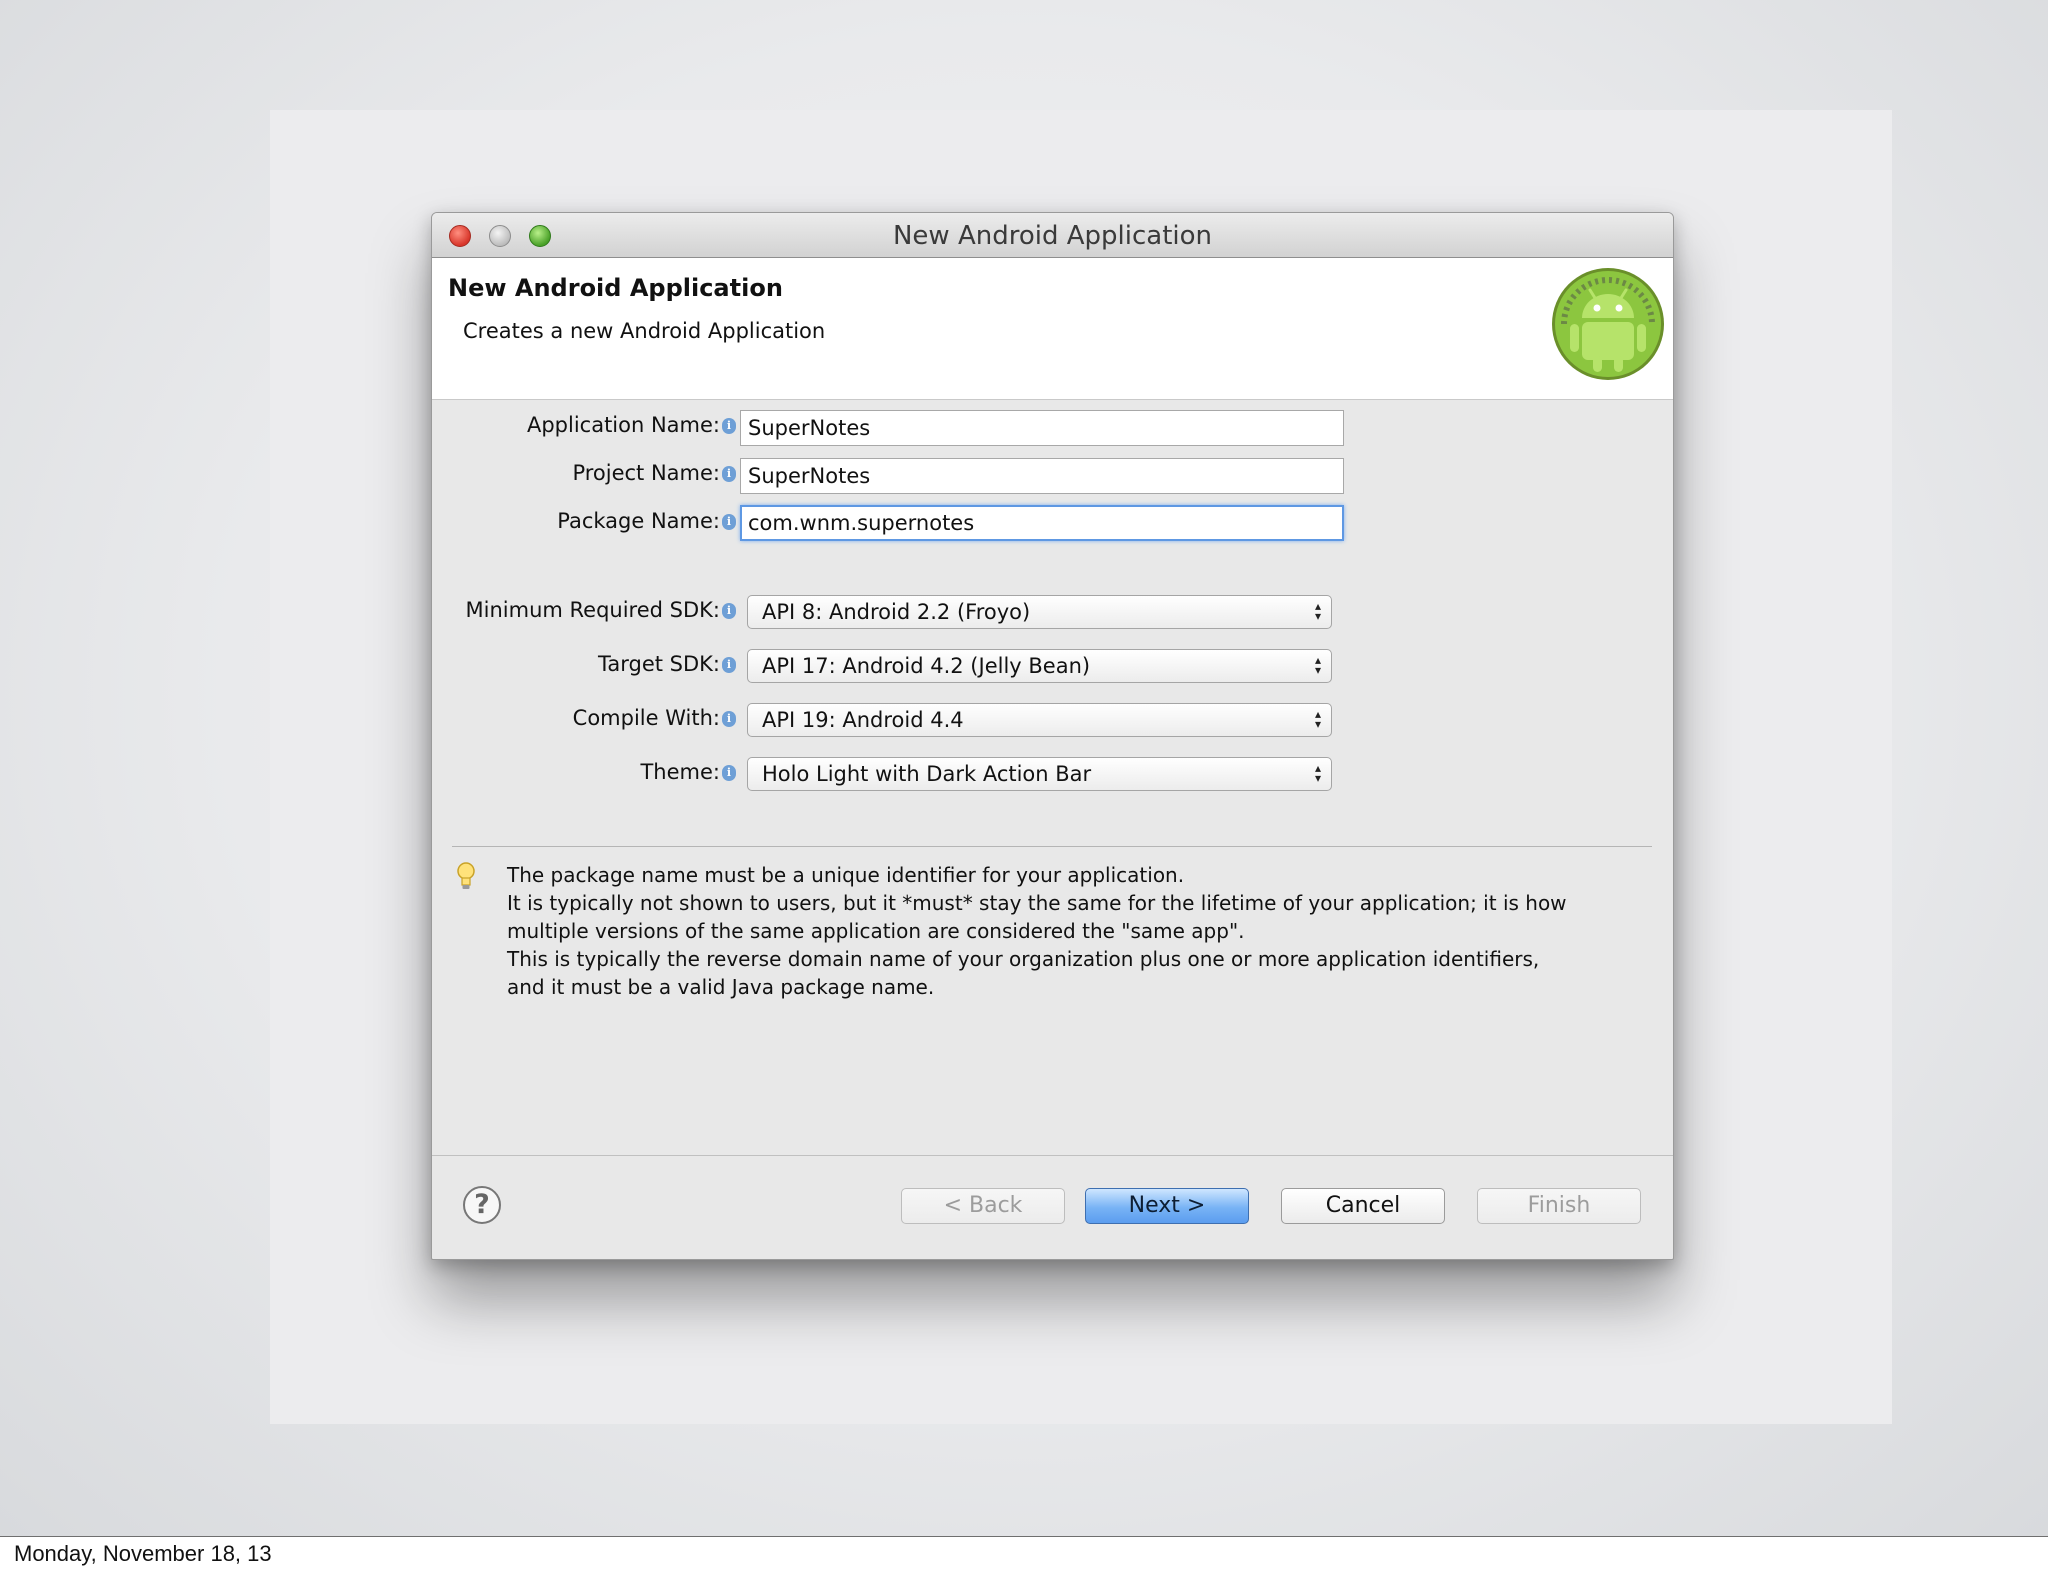 The height and width of the screenshot is (1576, 2048). What do you see at coordinates (1039, 612) in the screenshot?
I see `minimum-sdk-select: API 8: Android 2.2 (Froyo) ▴ ▾` at bounding box center [1039, 612].